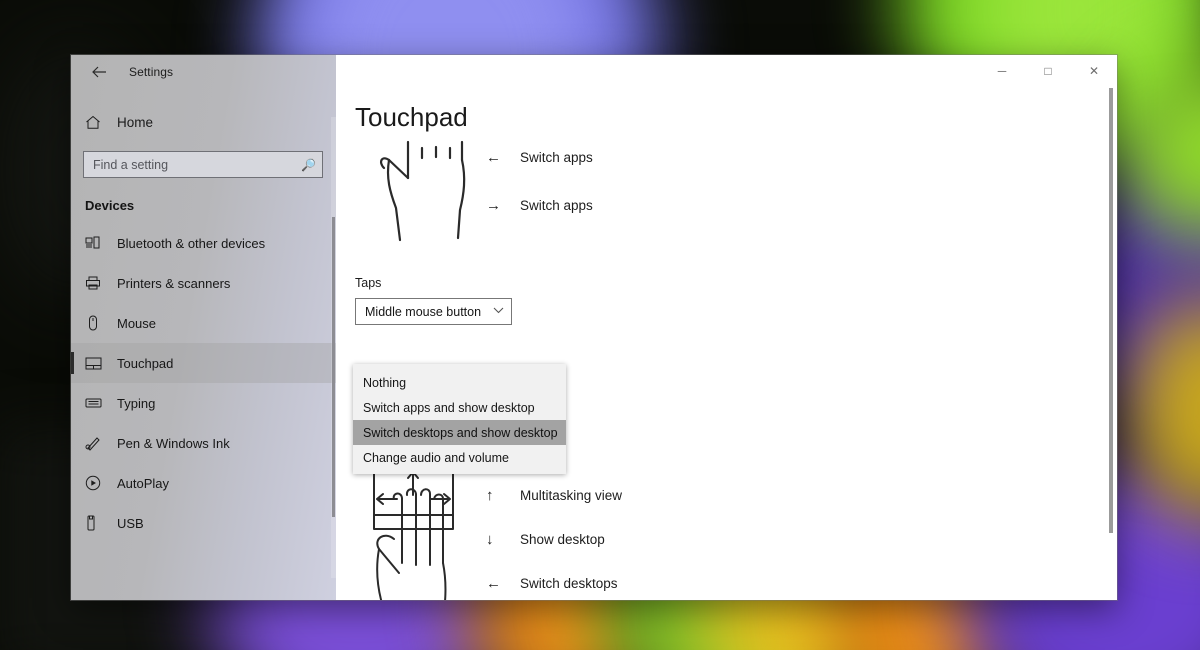  I want to click on gesture-row: ↓ Show desktop, so click(554, 539).